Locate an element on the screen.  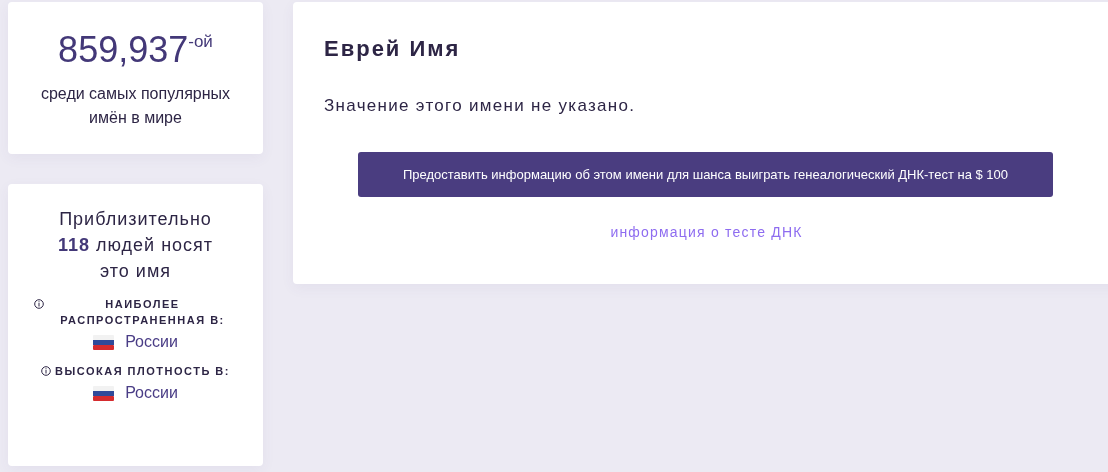
dna-info-link: информация о тесте ДНК is located at coordinates (706, 232).